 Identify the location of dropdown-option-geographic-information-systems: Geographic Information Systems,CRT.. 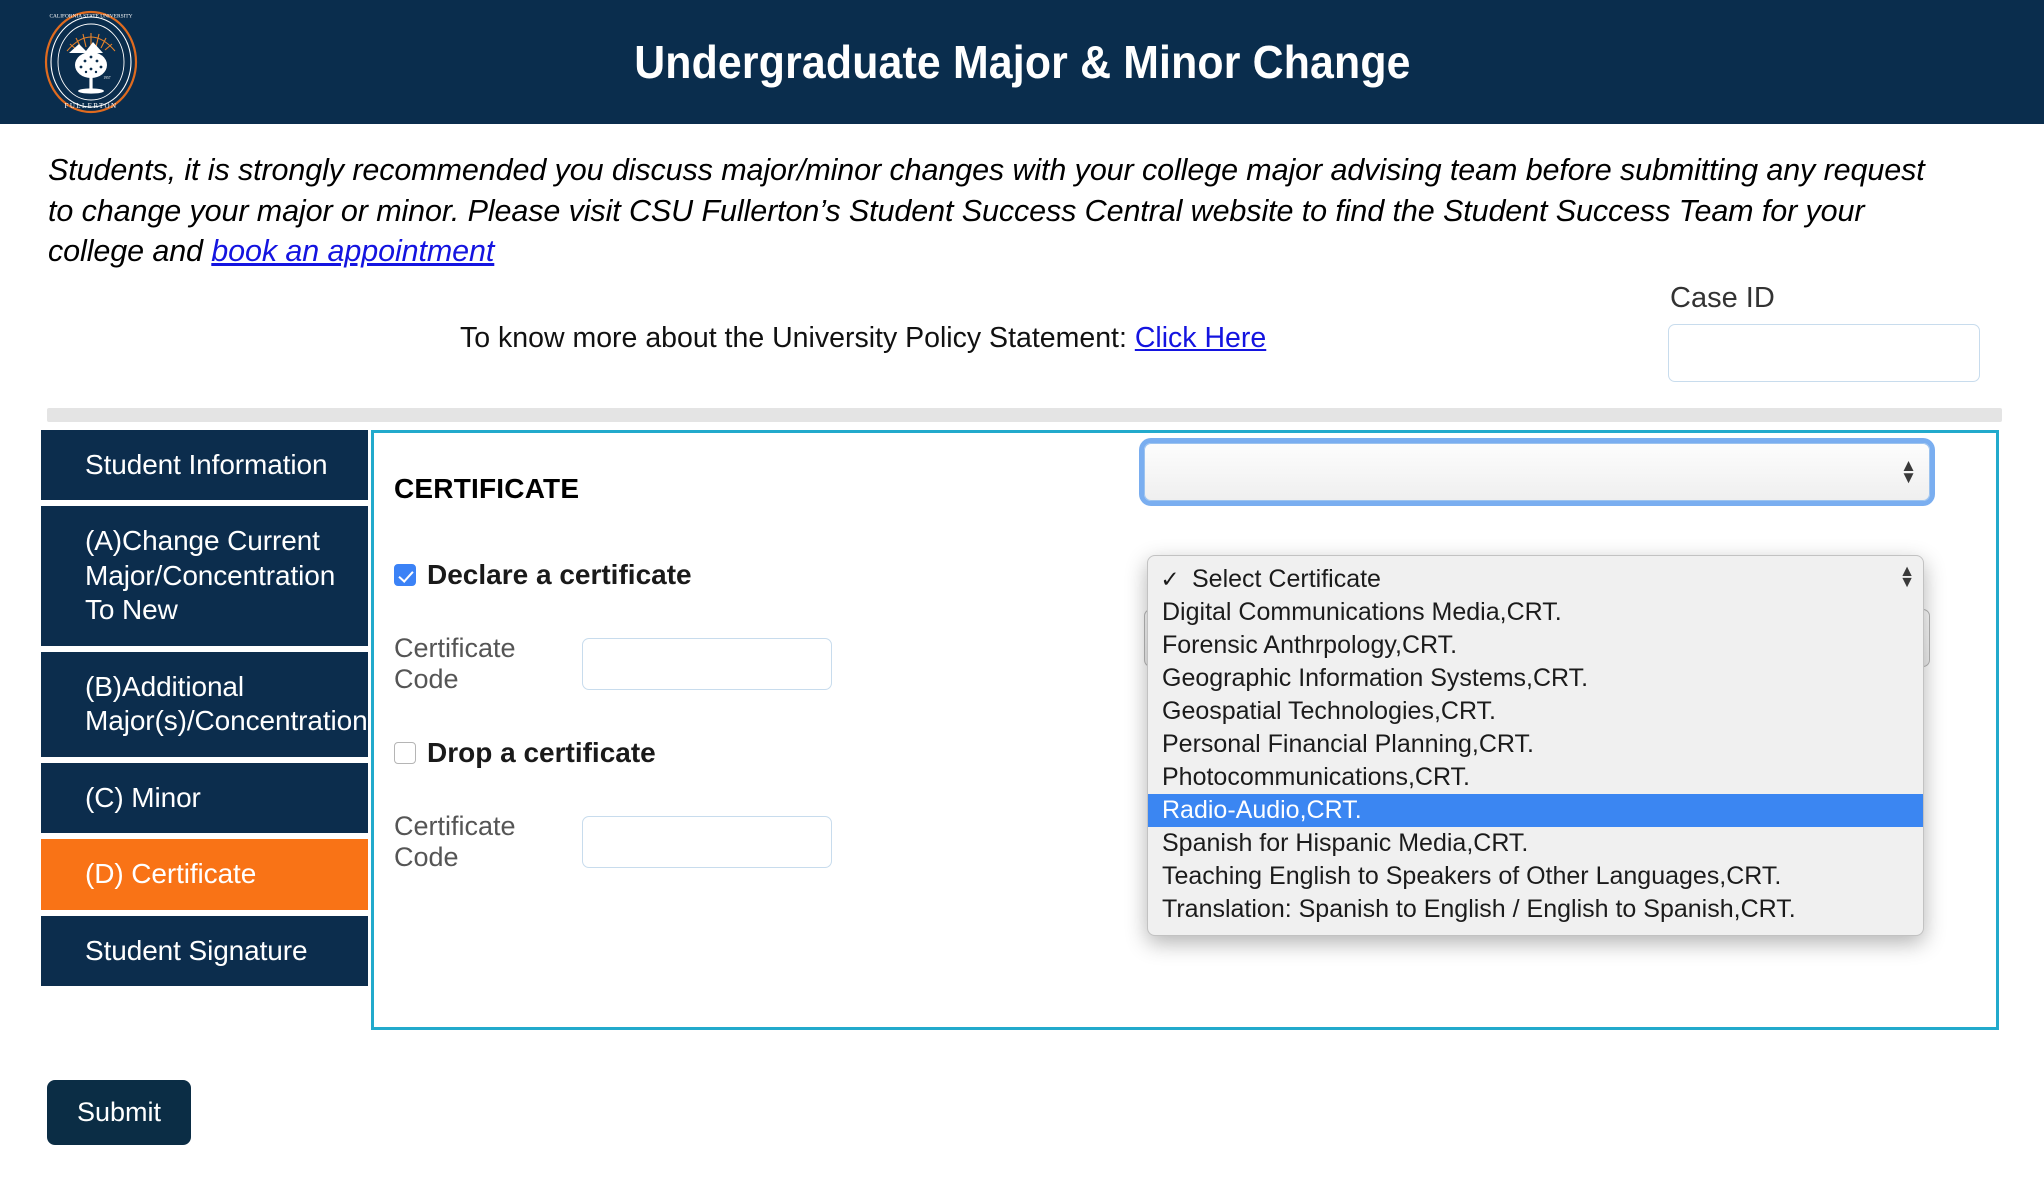
(1535, 678).